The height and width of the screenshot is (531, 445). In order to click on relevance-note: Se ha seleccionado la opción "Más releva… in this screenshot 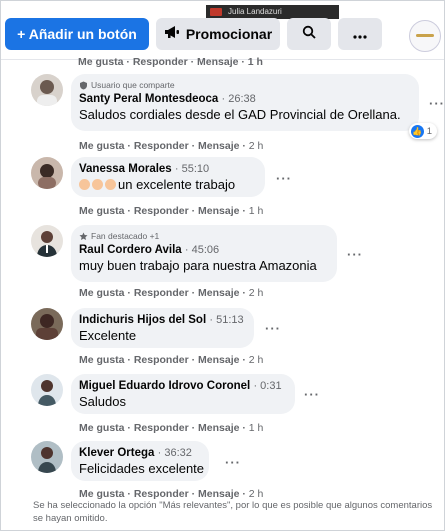, I will do `click(233, 512)`.